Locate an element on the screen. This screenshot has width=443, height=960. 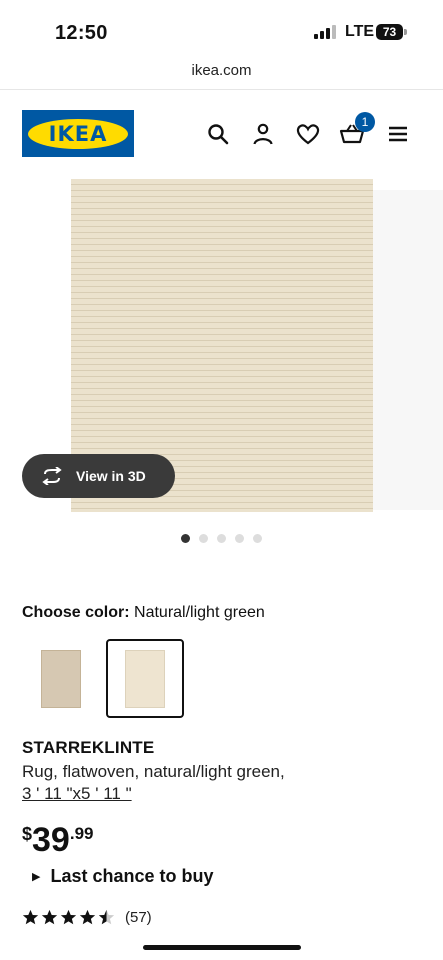
price: $ 39 .99 is located at coordinates (57, 840).